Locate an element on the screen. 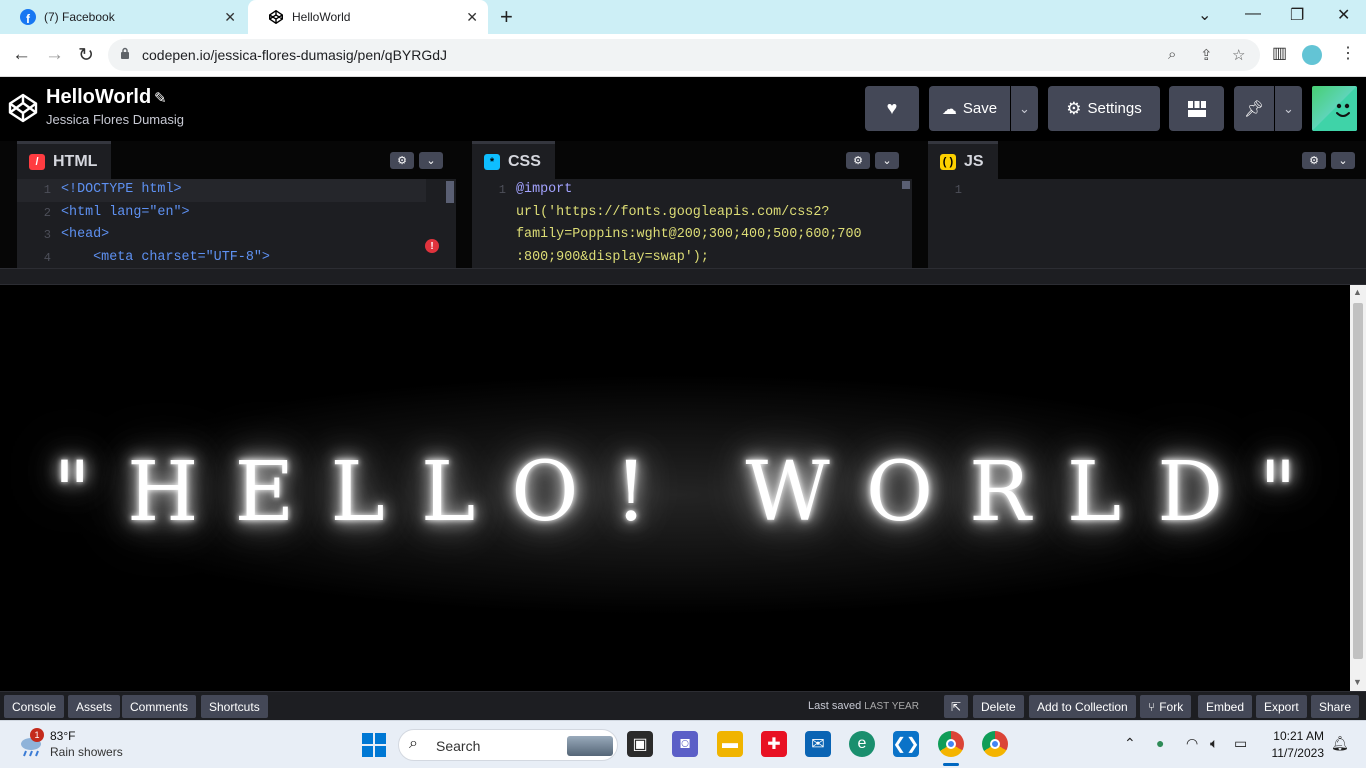 Image resolution: width=1366 pixels, height=768 pixels. taskbar-time: 10:21 AM is located at coordinates (1296, 736).